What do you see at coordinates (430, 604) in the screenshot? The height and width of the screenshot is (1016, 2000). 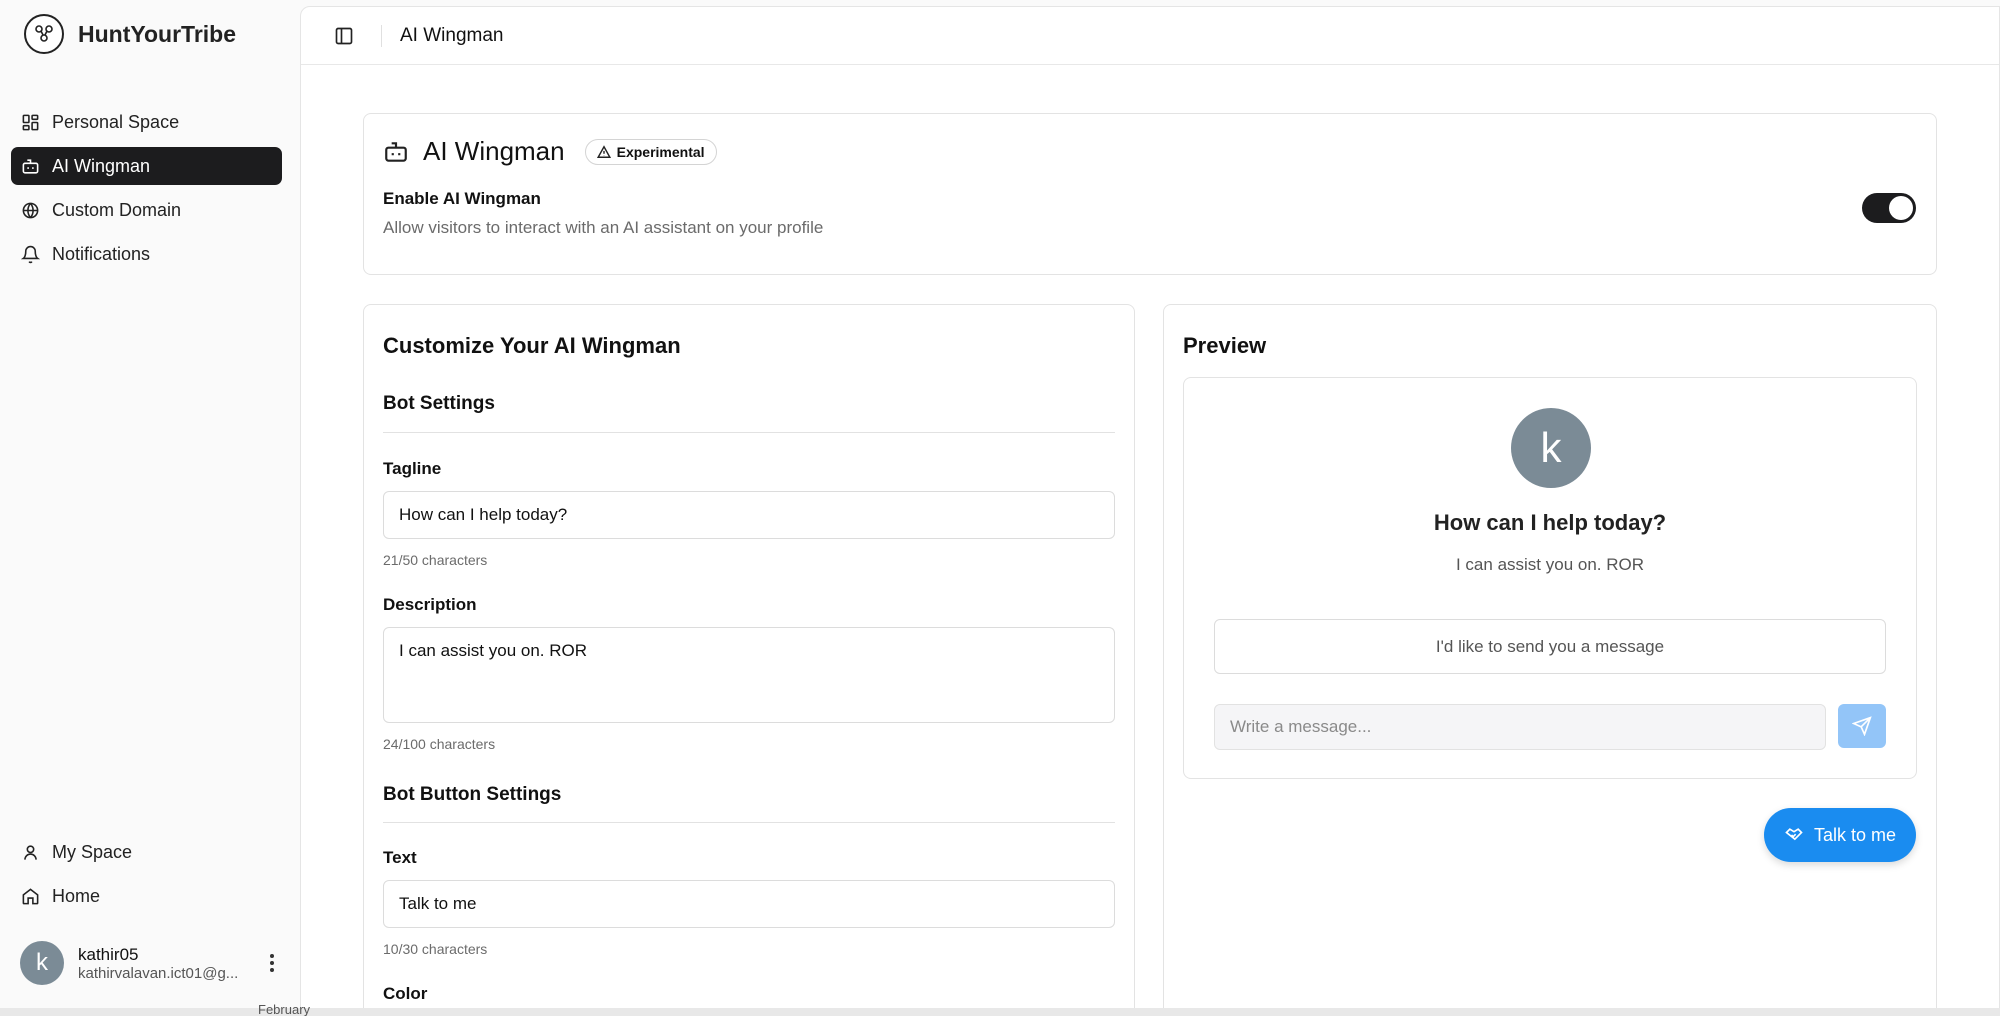 I see `description-label: Description` at bounding box center [430, 604].